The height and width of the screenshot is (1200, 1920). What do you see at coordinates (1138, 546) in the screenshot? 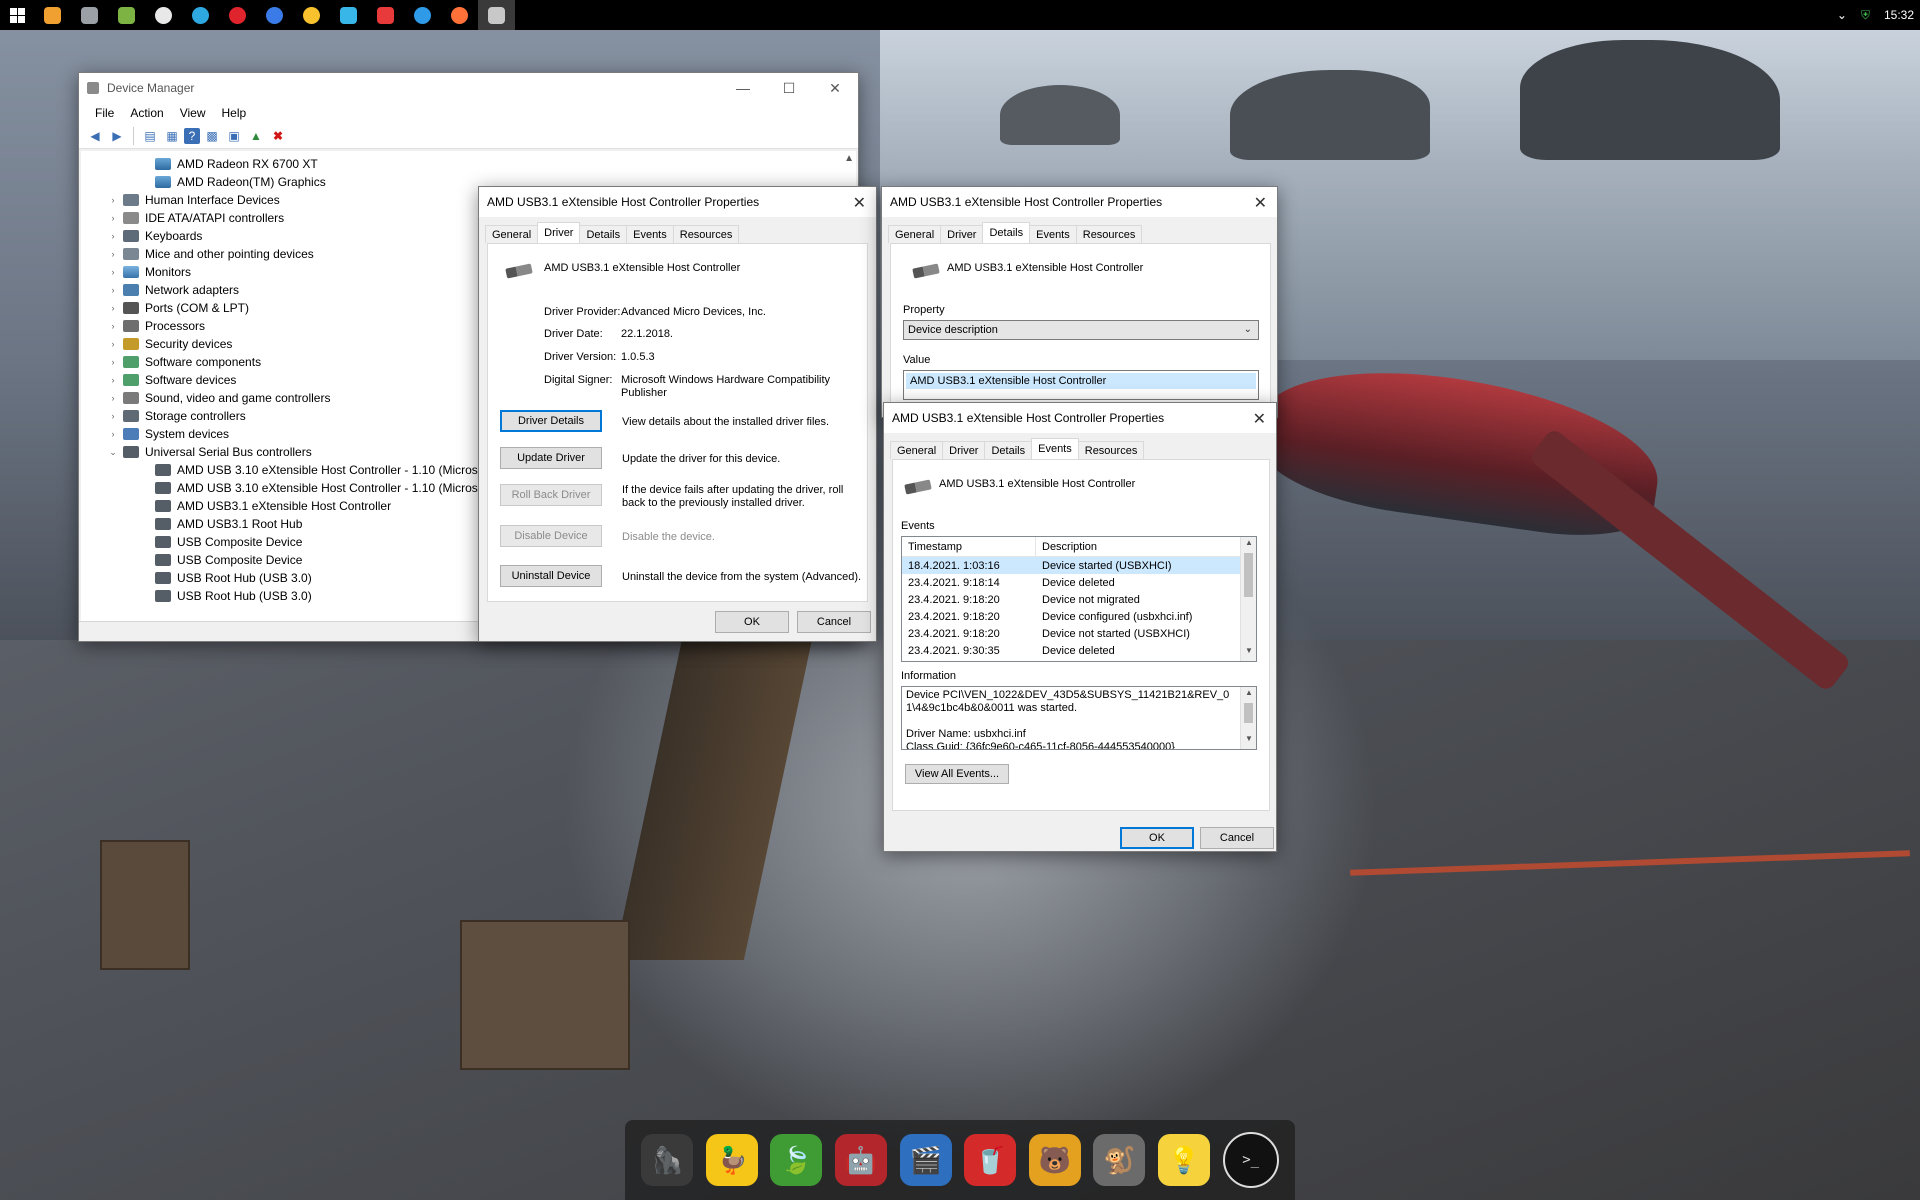
I see `col-description: Description` at bounding box center [1138, 546].